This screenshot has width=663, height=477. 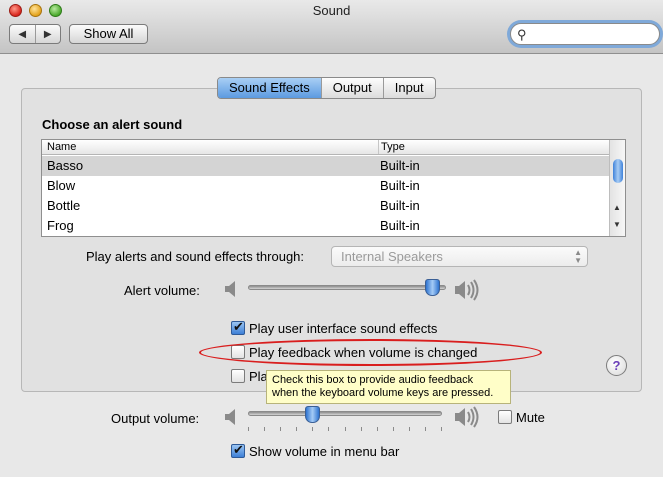 I want to click on output-device-value: Internal Speakers, so click(x=392, y=256).